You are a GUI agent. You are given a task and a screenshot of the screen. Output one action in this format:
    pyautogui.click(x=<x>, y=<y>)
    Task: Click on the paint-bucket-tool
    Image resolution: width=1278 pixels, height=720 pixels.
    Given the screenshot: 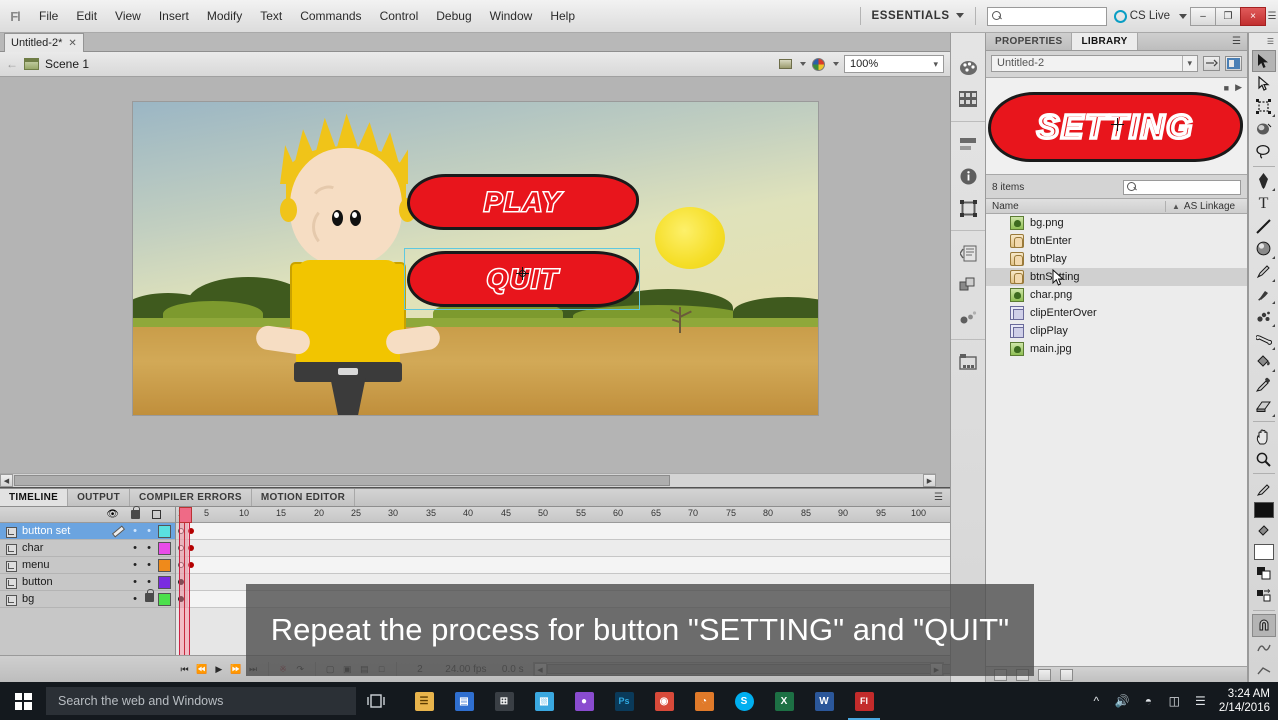 What is the action you would take?
    pyautogui.click(x=1264, y=362)
    